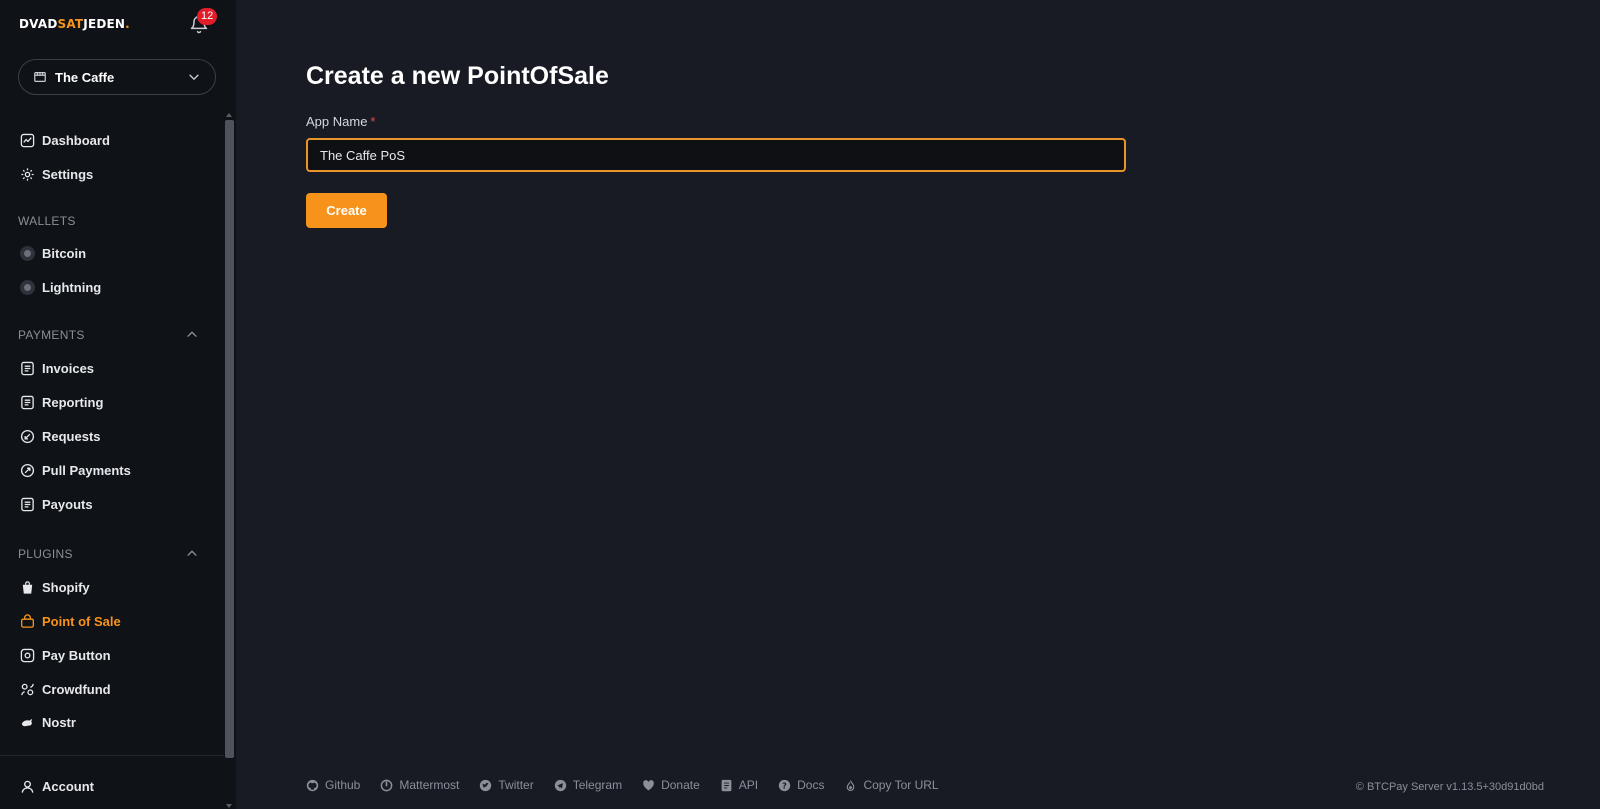  Describe the element at coordinates (71, 436) in the screenshot. I see `nav-requests-label: Requests` at that location.